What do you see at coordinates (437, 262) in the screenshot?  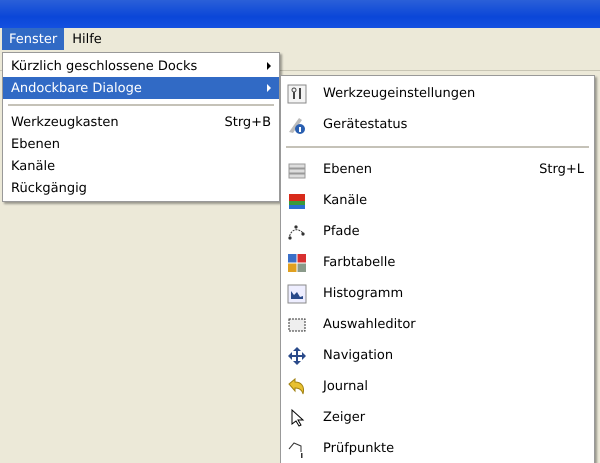 I see `menu-item: Farbtabelle` at bounding box center [437, 262].